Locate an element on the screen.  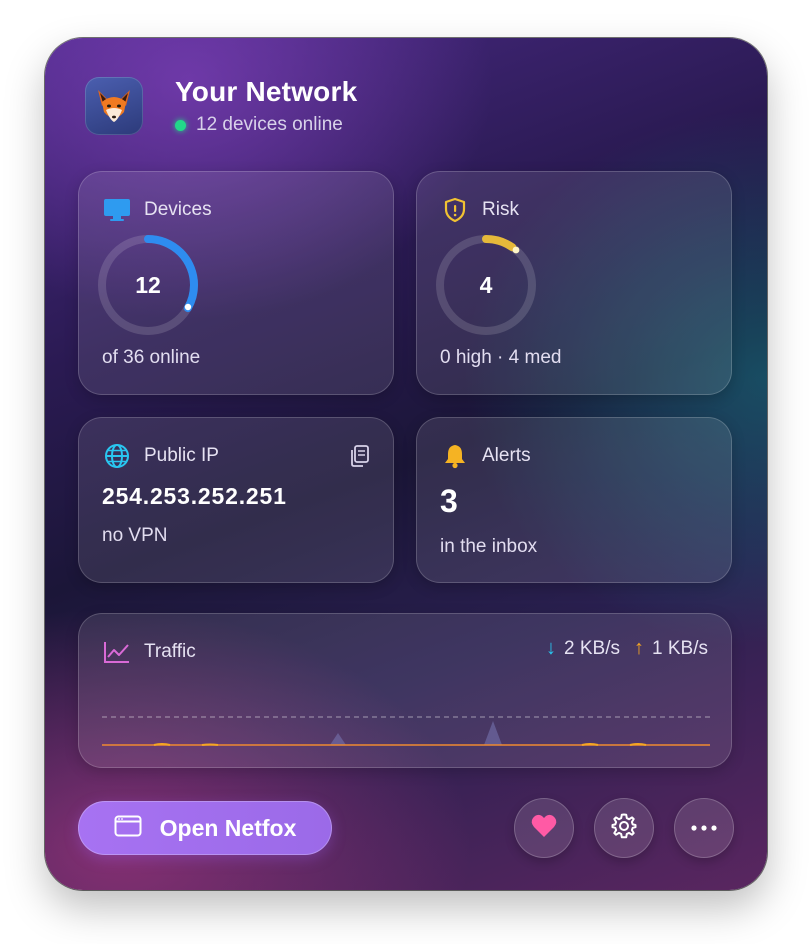
arrow-down-icon: ↓ is located at coordinates (551, 648).